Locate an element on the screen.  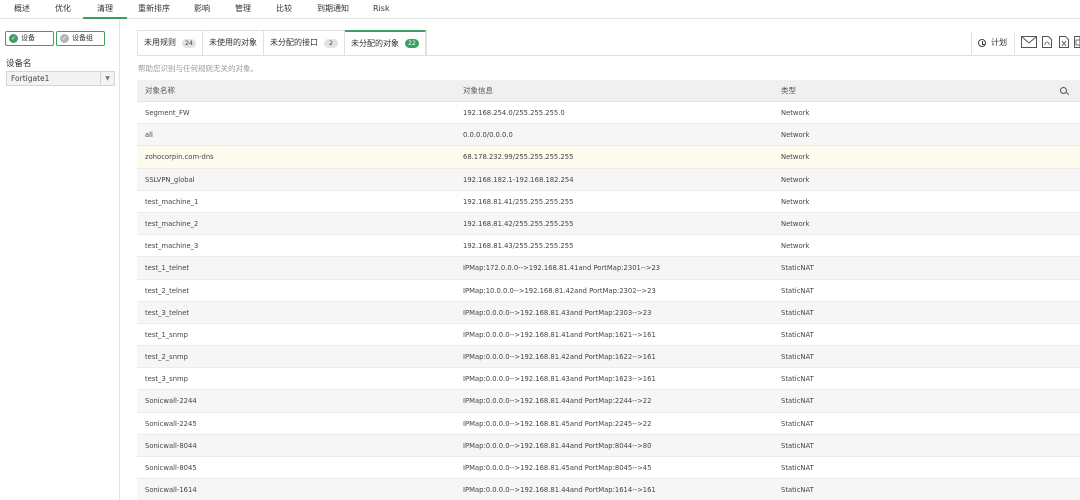
device-group-pill: ✓ 设备组 is located at coordinates (80, 38).